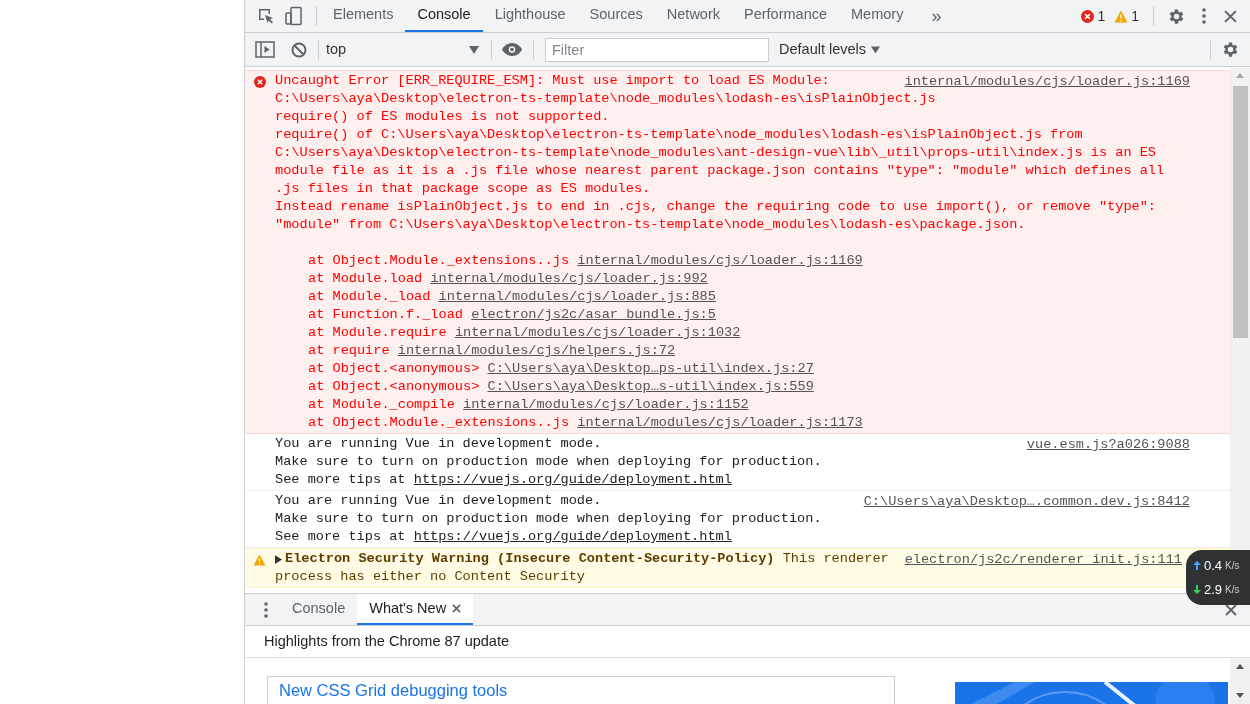  Describe the element at coordinates (679, 135) in the screenshot. I see `message-text: require() of C:\Users\aya\Desktop\electron-ts-template\node_modules\lodash-es\isPlainObject.js from` at that location.